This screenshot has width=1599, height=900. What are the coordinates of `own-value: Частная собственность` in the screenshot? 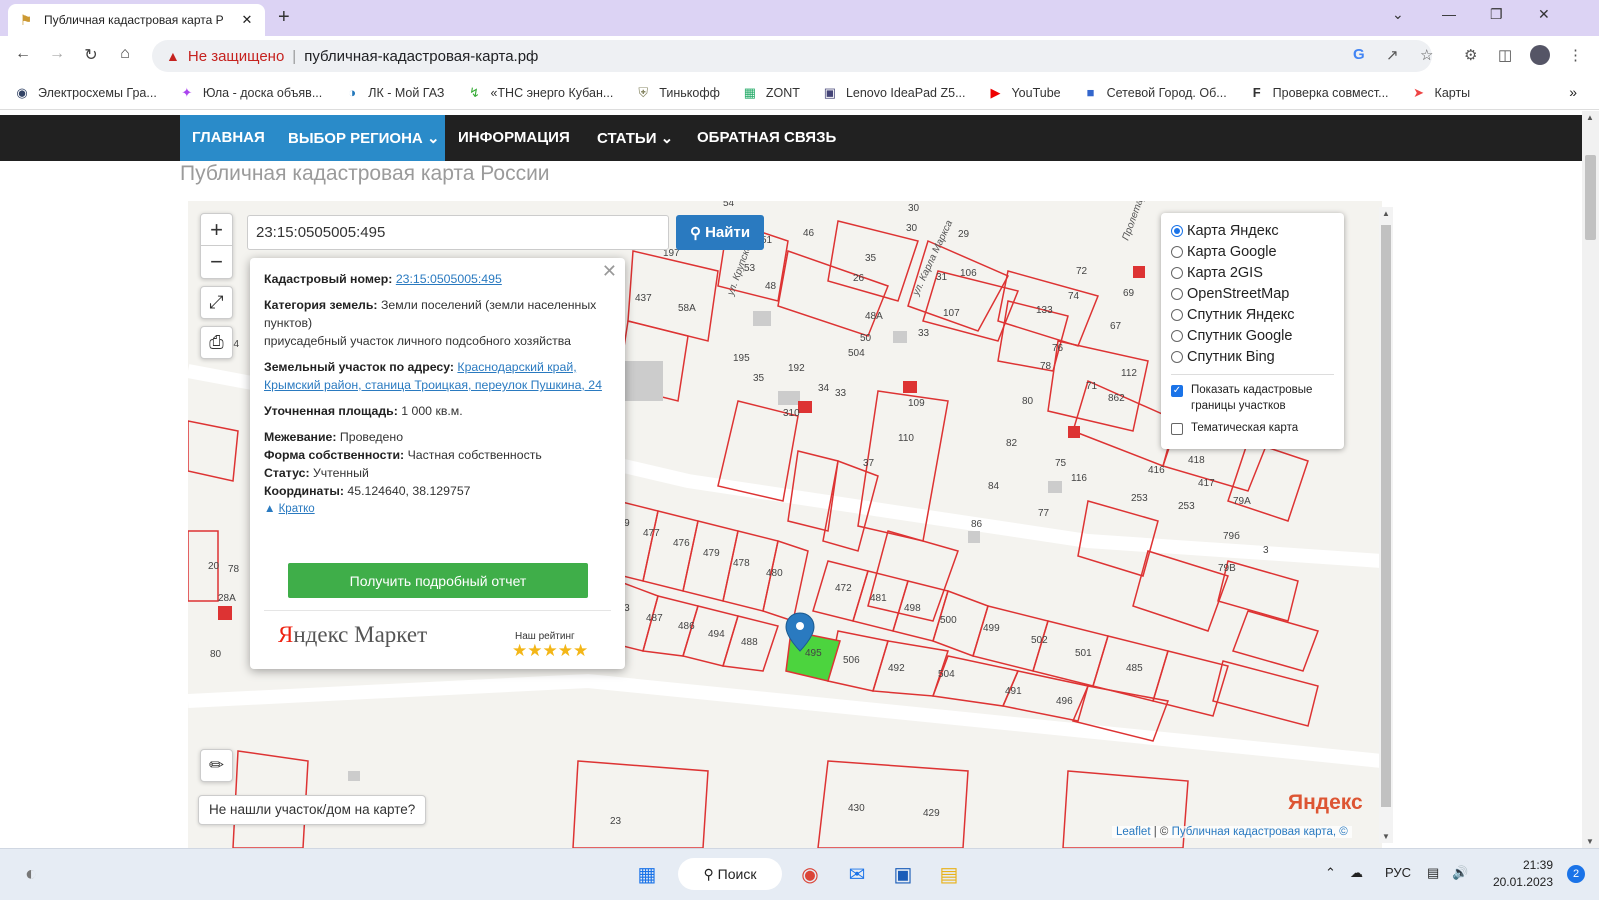 It's located at (474, 455).